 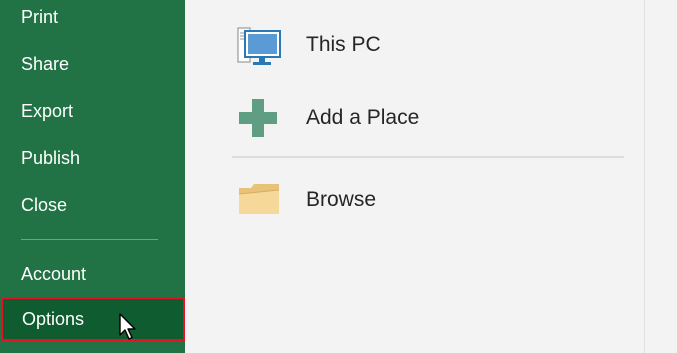 What do you see at coordinates (93, 319) in the screenshot?
I see `sidebar-item-options: Options` at bounding box center [93, 319].